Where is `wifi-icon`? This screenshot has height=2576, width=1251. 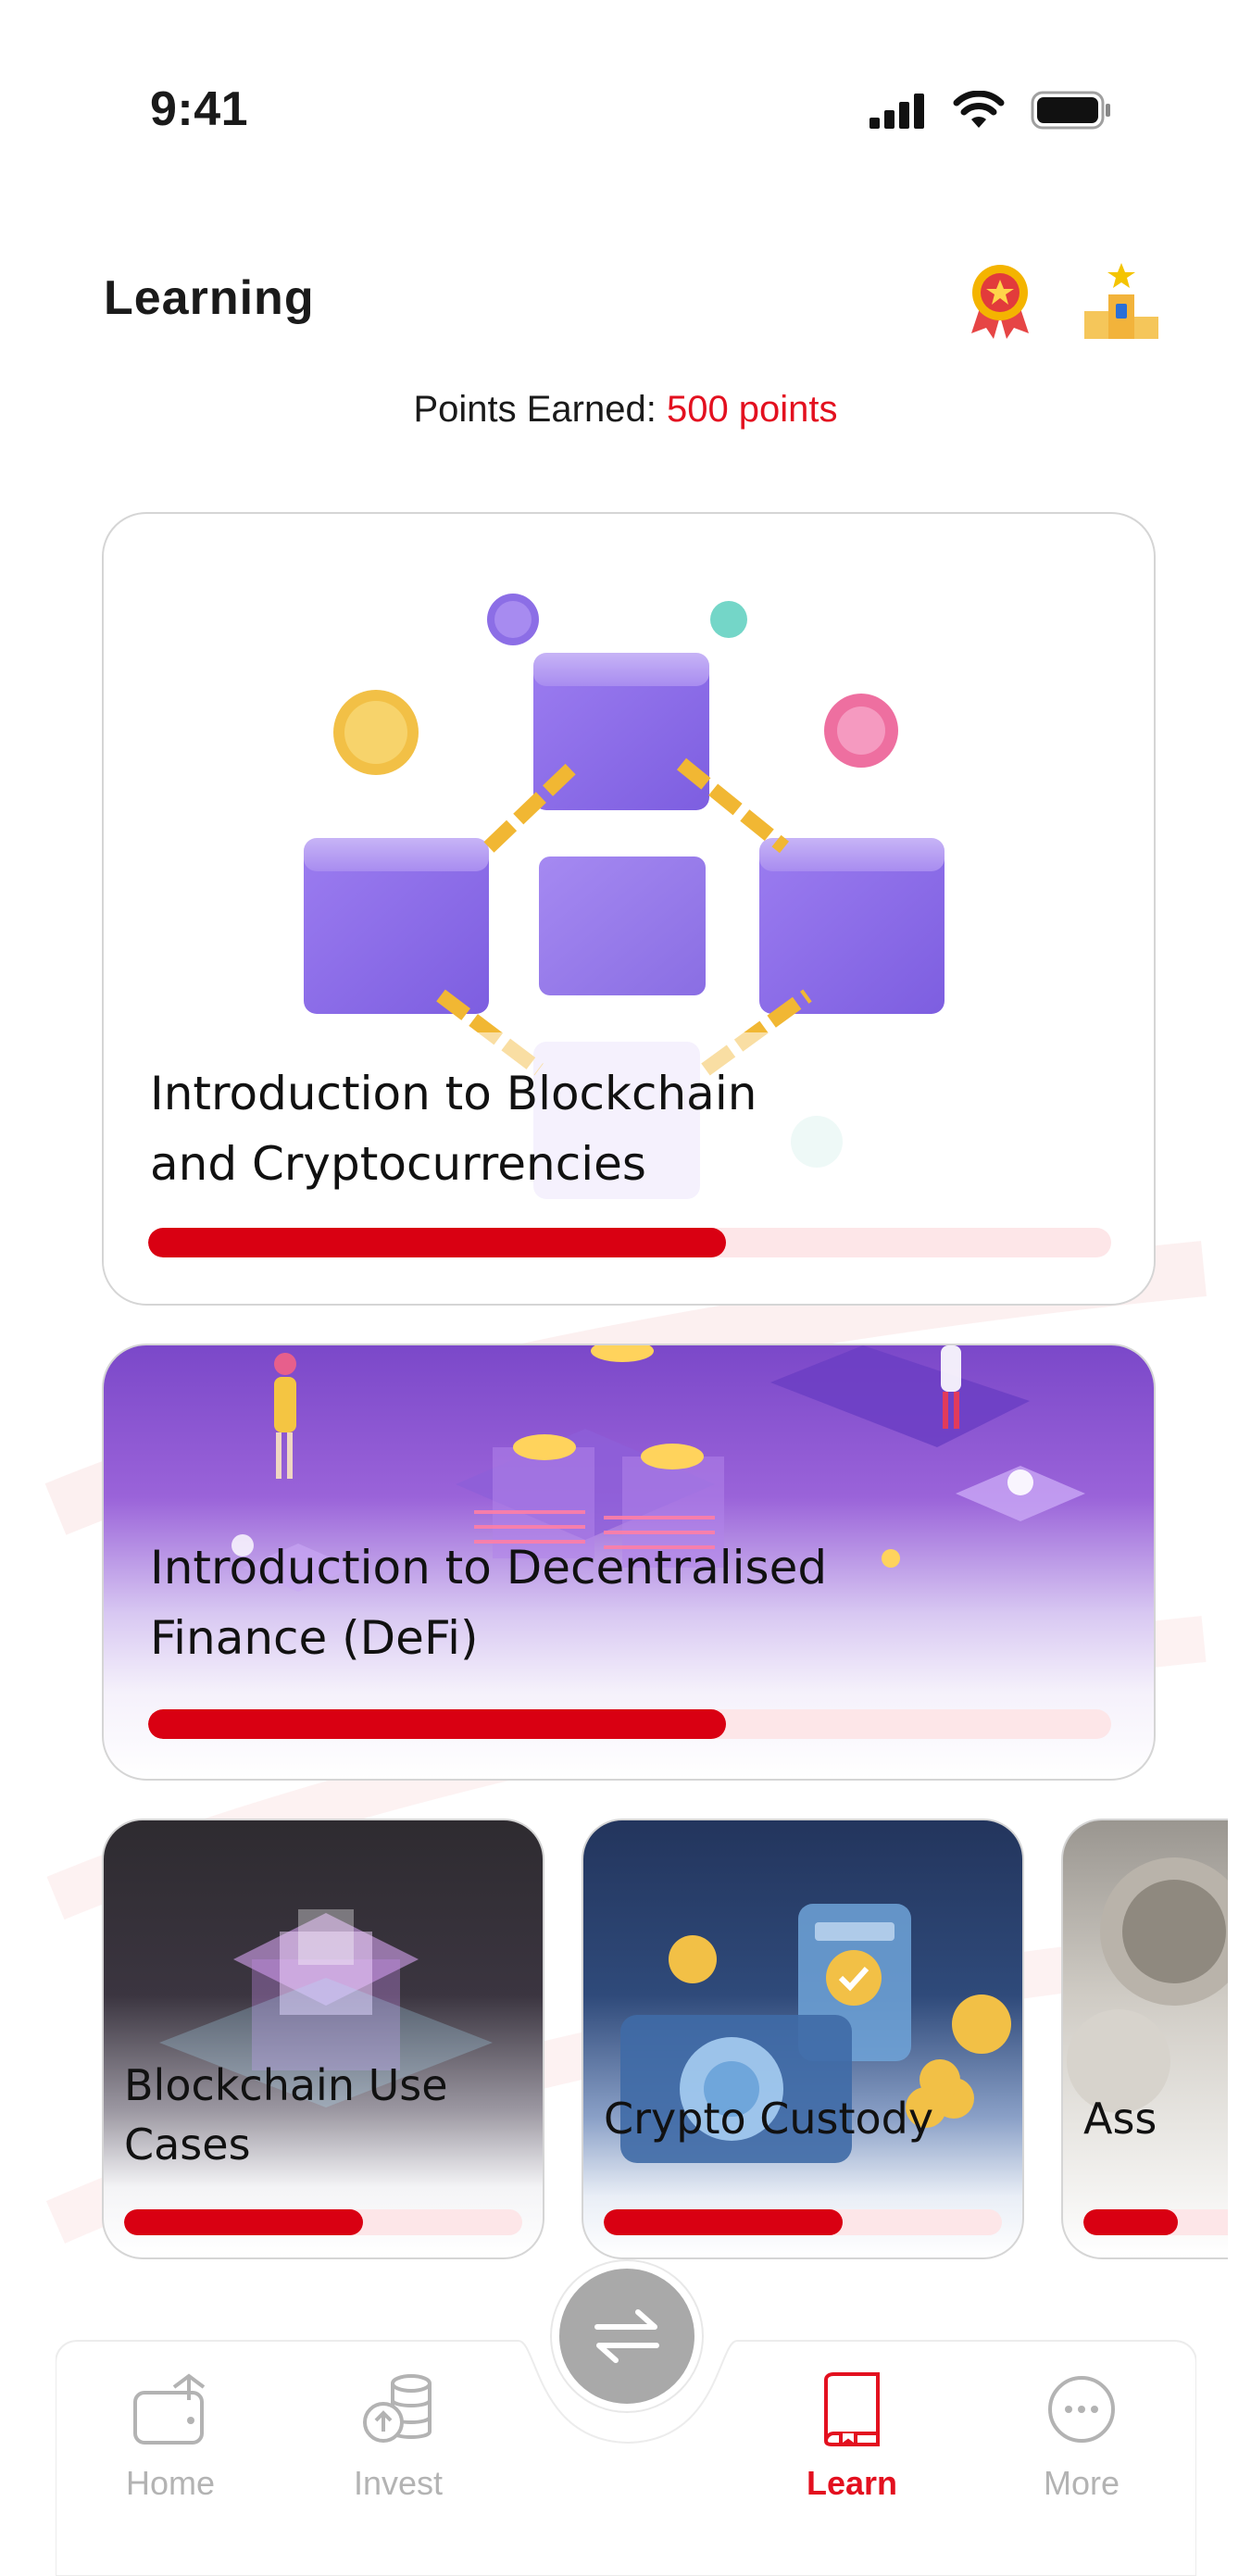 wifi-icon is located at coordinates (979, 109).